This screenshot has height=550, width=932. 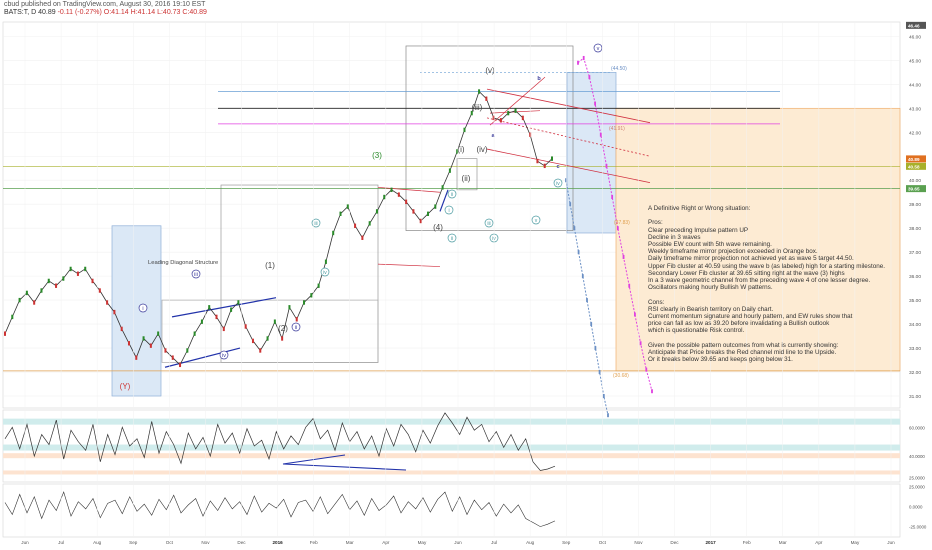 What do you see at coordinates (142, 309) in the screenshot?
I see `wave-label: i` at bounding box center [142, 309].